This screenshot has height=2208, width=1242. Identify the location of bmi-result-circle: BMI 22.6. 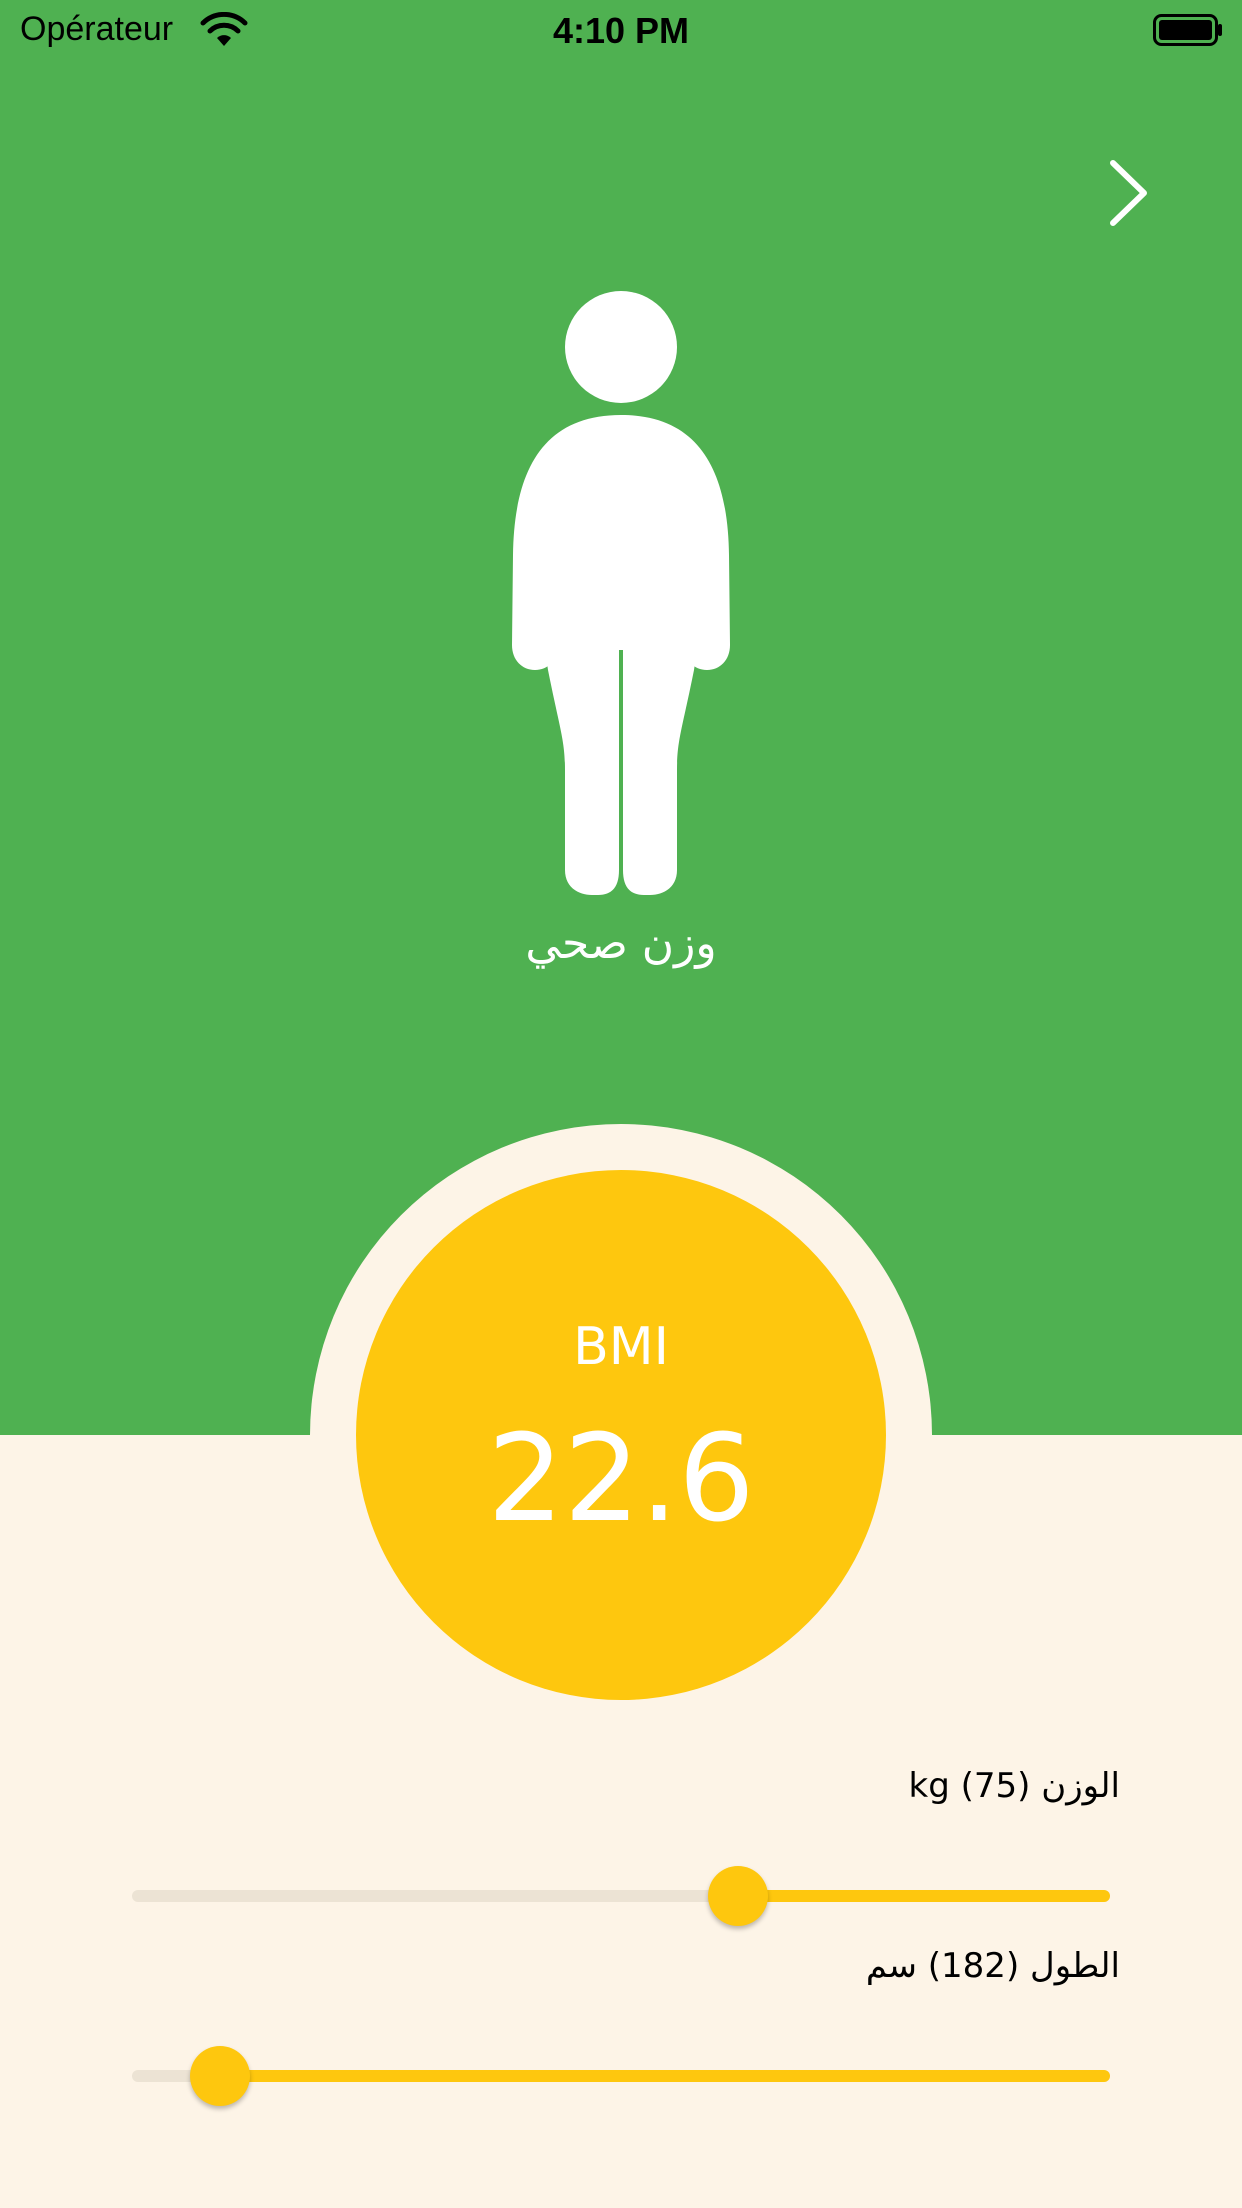
(621, 1435).